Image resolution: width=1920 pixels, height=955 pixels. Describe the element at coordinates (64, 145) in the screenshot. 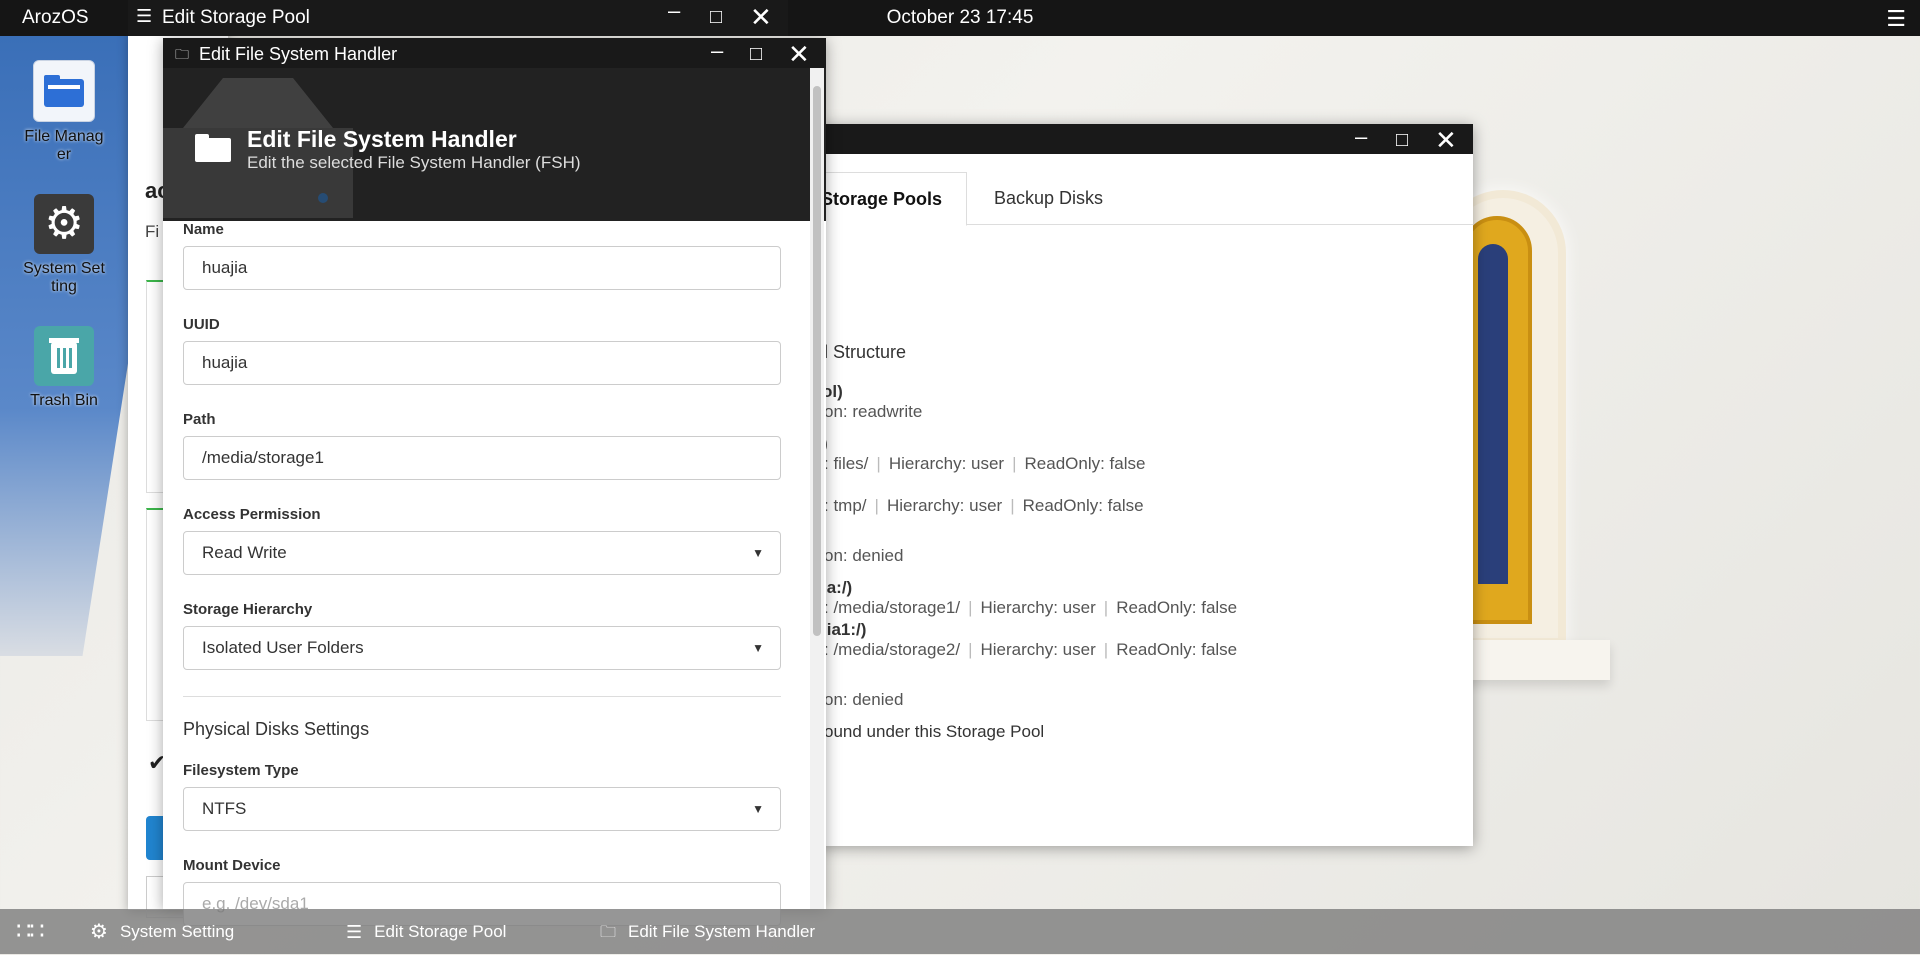

I see `desktop-icon-label: File Manag er` at that location.